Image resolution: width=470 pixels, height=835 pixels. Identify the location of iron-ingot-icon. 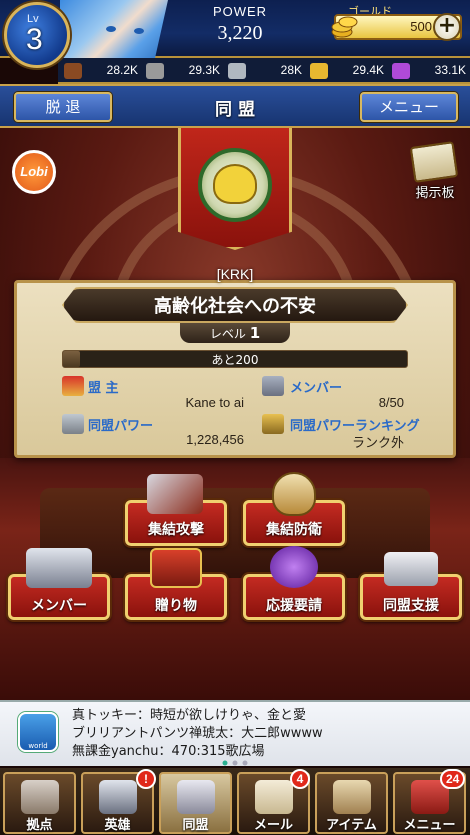
(237, 71).